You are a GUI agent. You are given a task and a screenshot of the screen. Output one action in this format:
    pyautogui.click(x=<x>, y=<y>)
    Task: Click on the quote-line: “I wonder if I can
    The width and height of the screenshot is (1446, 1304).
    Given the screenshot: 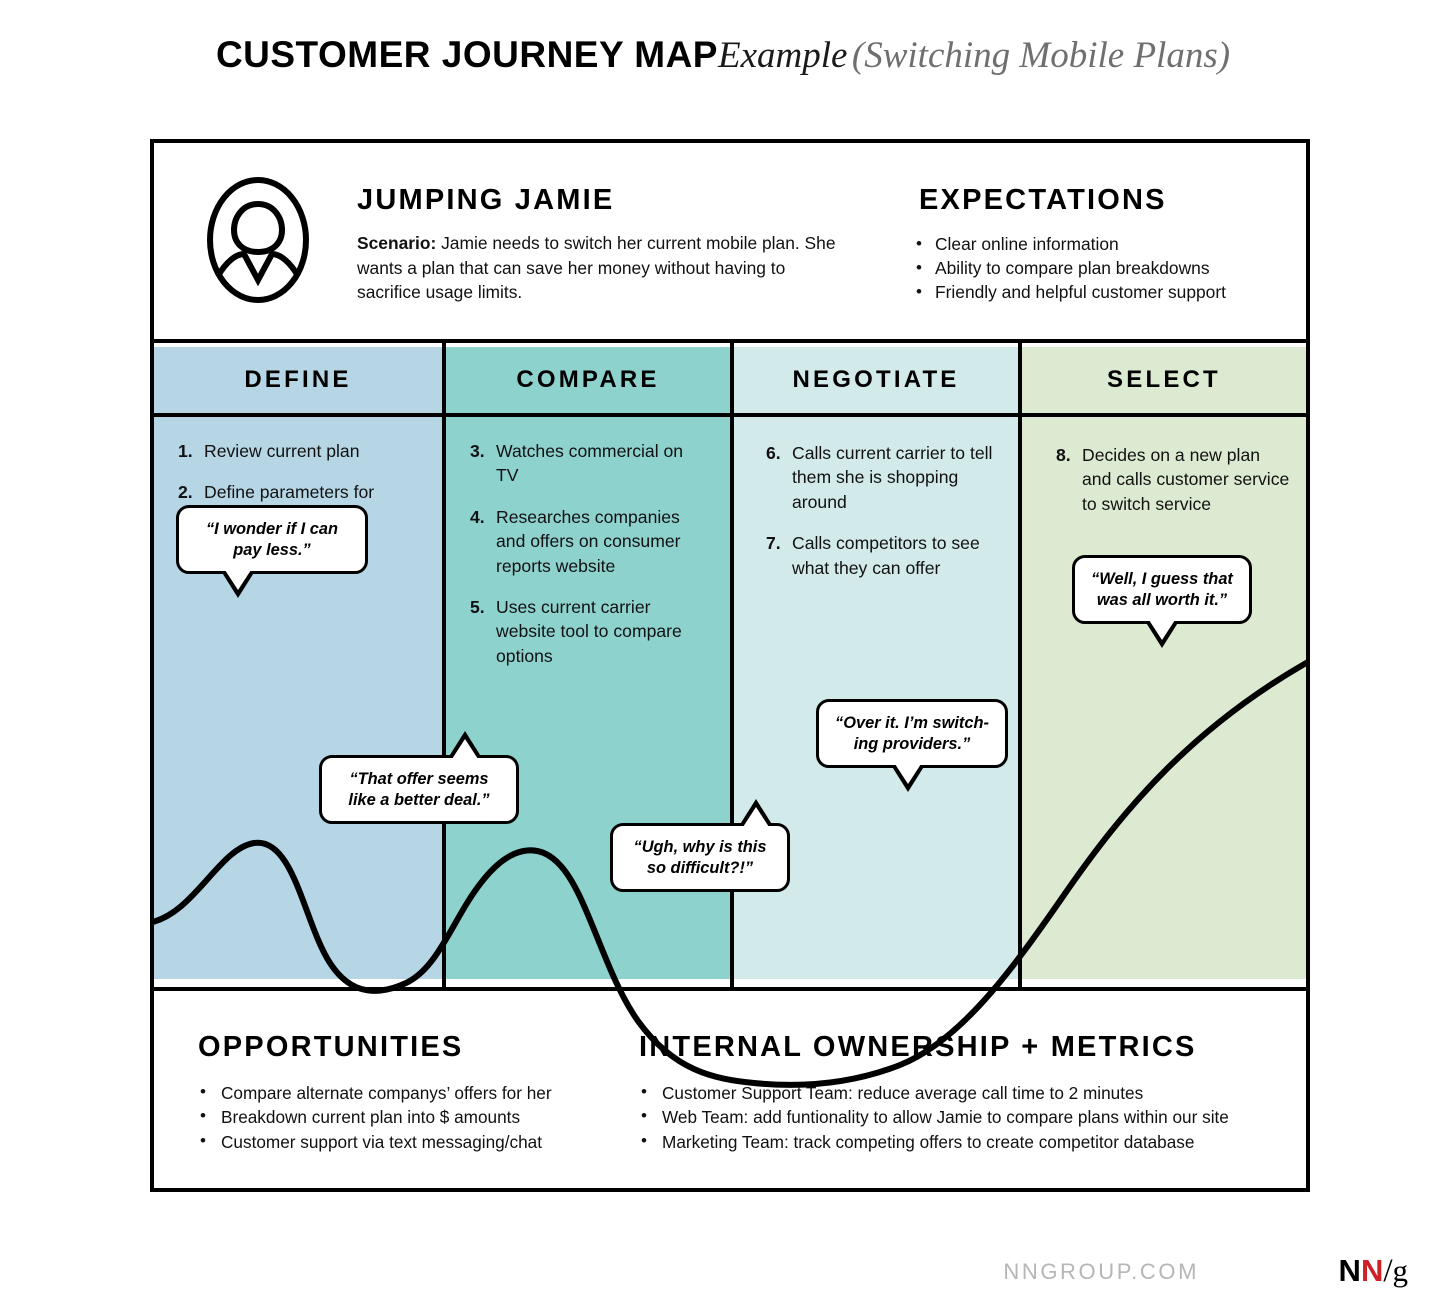 What is the action you would take?
    pyautogui.click(x=272, y=529)
    